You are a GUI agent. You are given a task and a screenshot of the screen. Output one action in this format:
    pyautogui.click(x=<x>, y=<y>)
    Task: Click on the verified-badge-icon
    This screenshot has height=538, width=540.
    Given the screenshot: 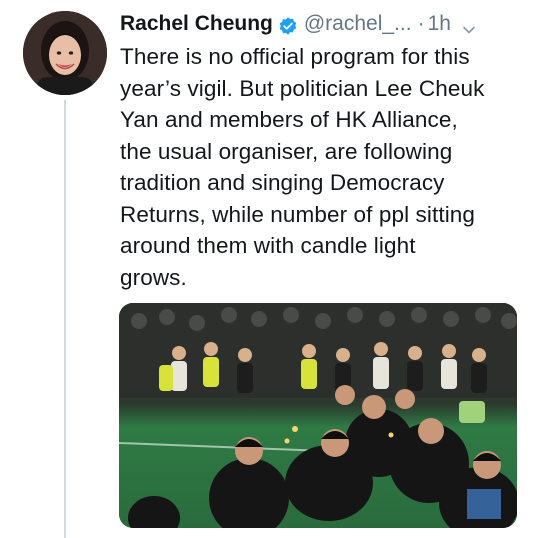 What is the action you would take?
    pyautogui.click(x=288, y=24)
    